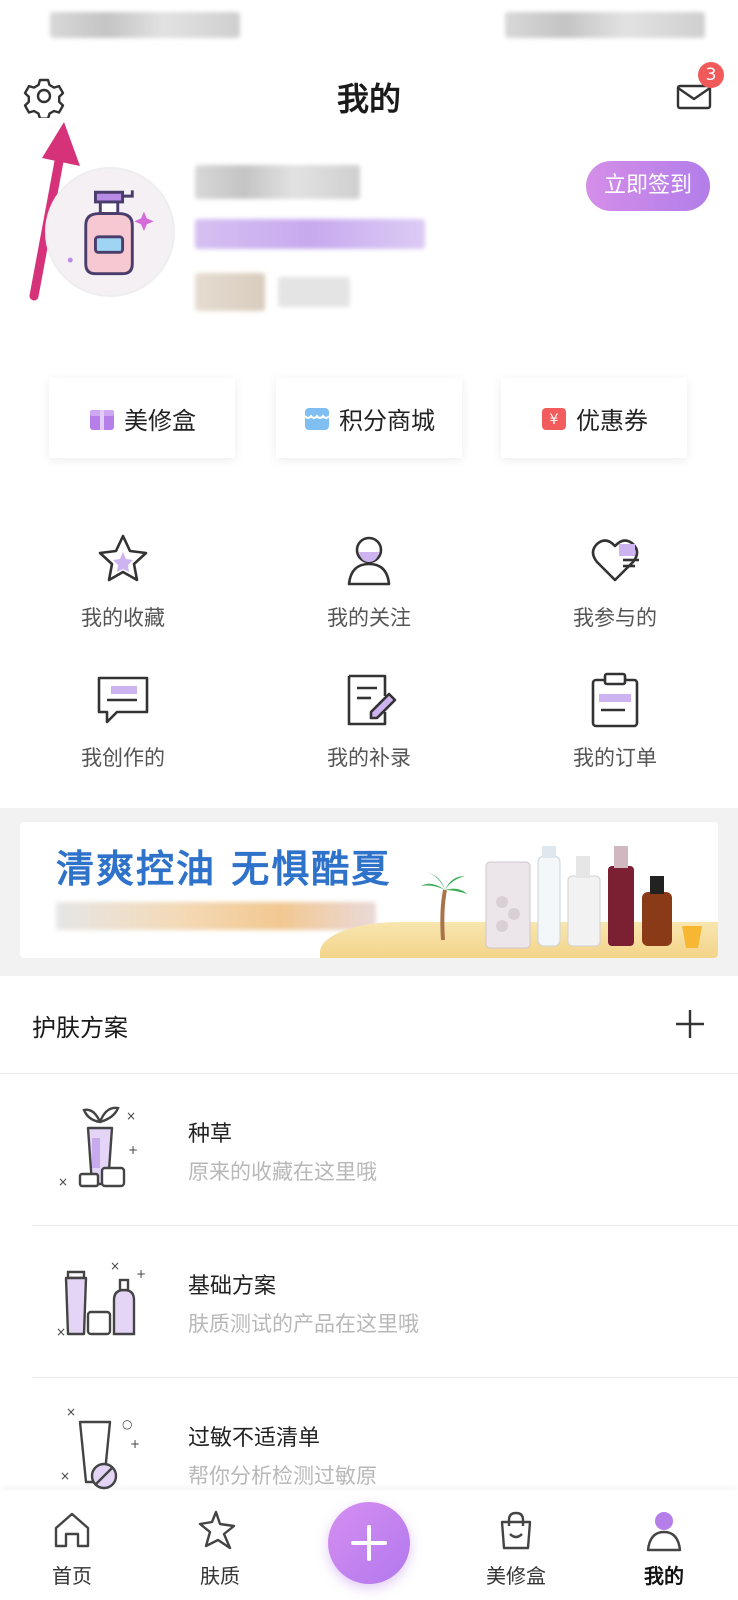 The image size is (738, 1600). I want to click on grid-item-label: 我的补录, so click(369, 758).